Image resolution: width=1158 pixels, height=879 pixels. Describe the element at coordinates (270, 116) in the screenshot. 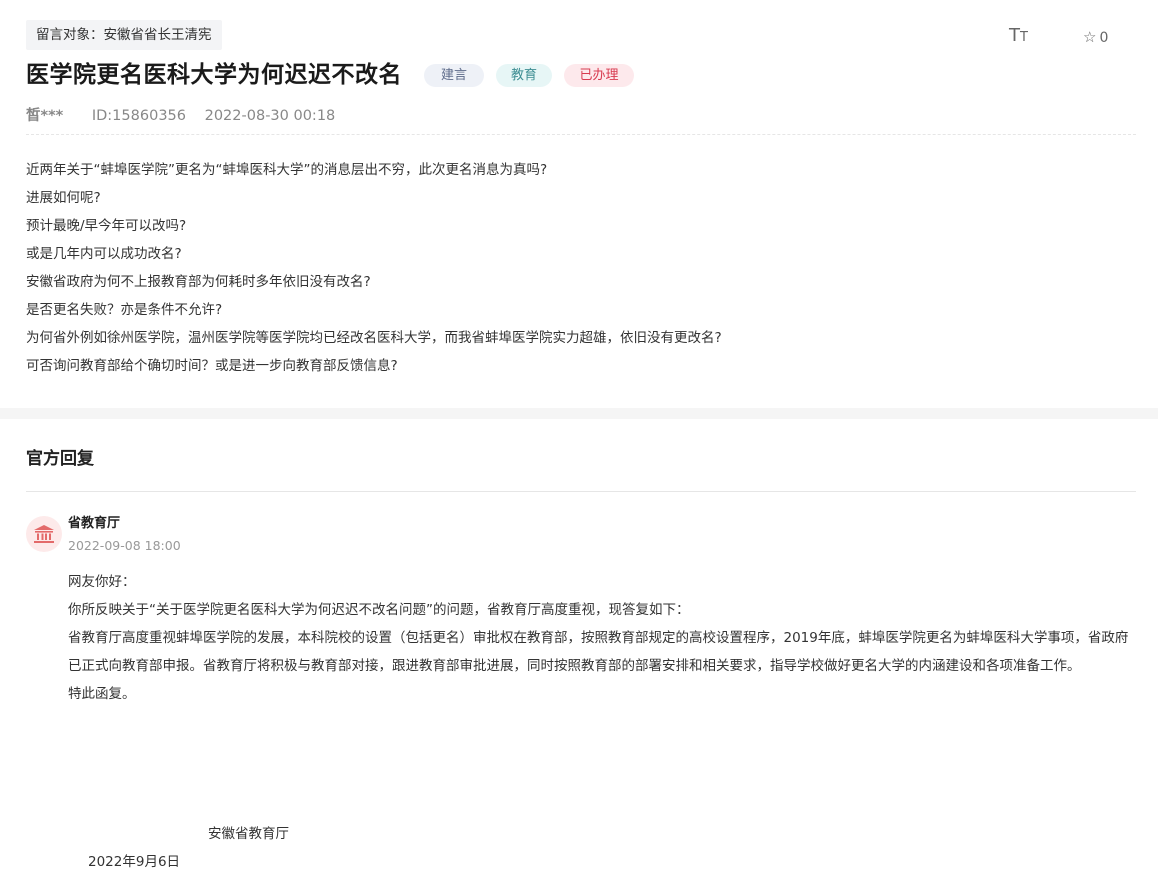

I see `message-time: 2022-08-30 00:18` at that location.